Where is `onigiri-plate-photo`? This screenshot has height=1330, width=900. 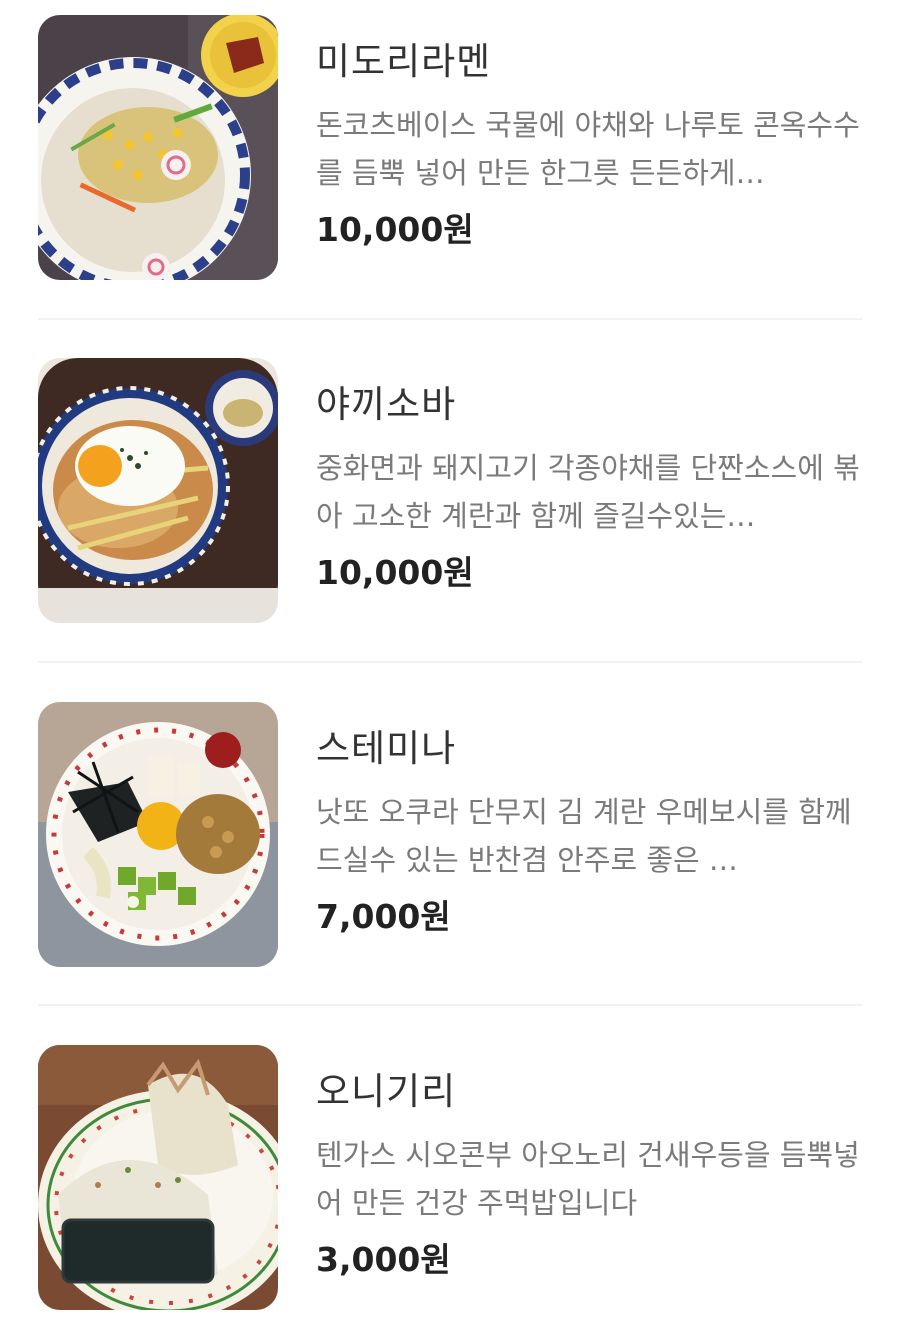 onigiri-plate-photo is located at coordinates (158, 1177).